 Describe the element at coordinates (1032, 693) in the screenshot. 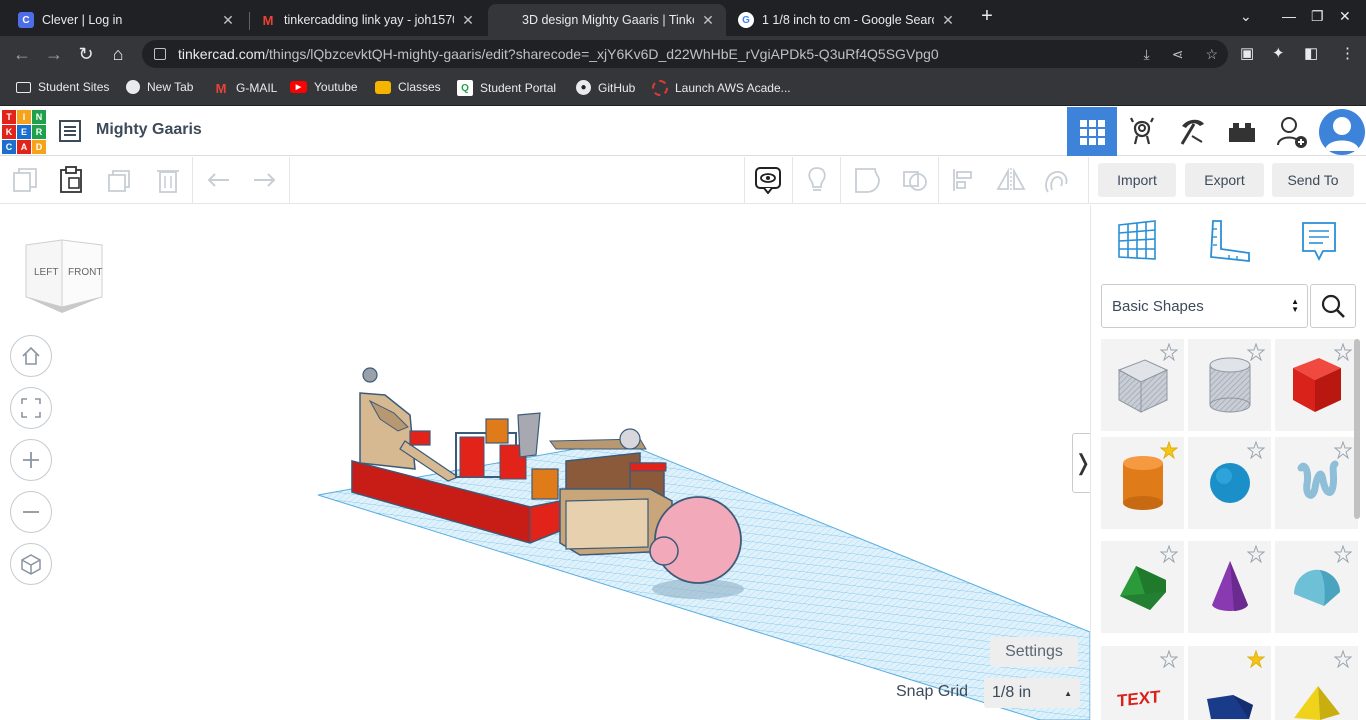

I see `snap-grid-select: 1/8 in ▲` at that location.